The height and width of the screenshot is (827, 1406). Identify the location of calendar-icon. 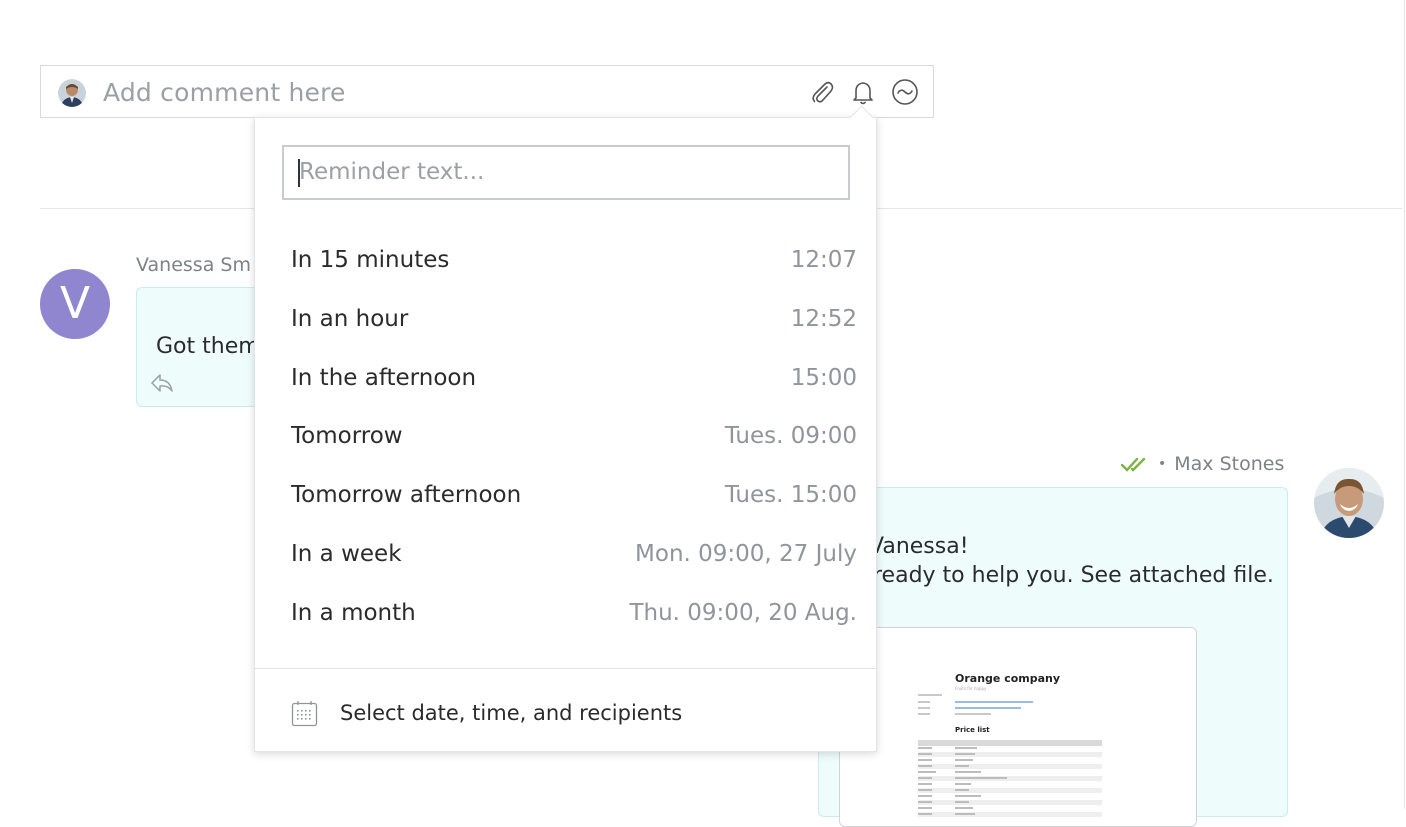
(304, 713).